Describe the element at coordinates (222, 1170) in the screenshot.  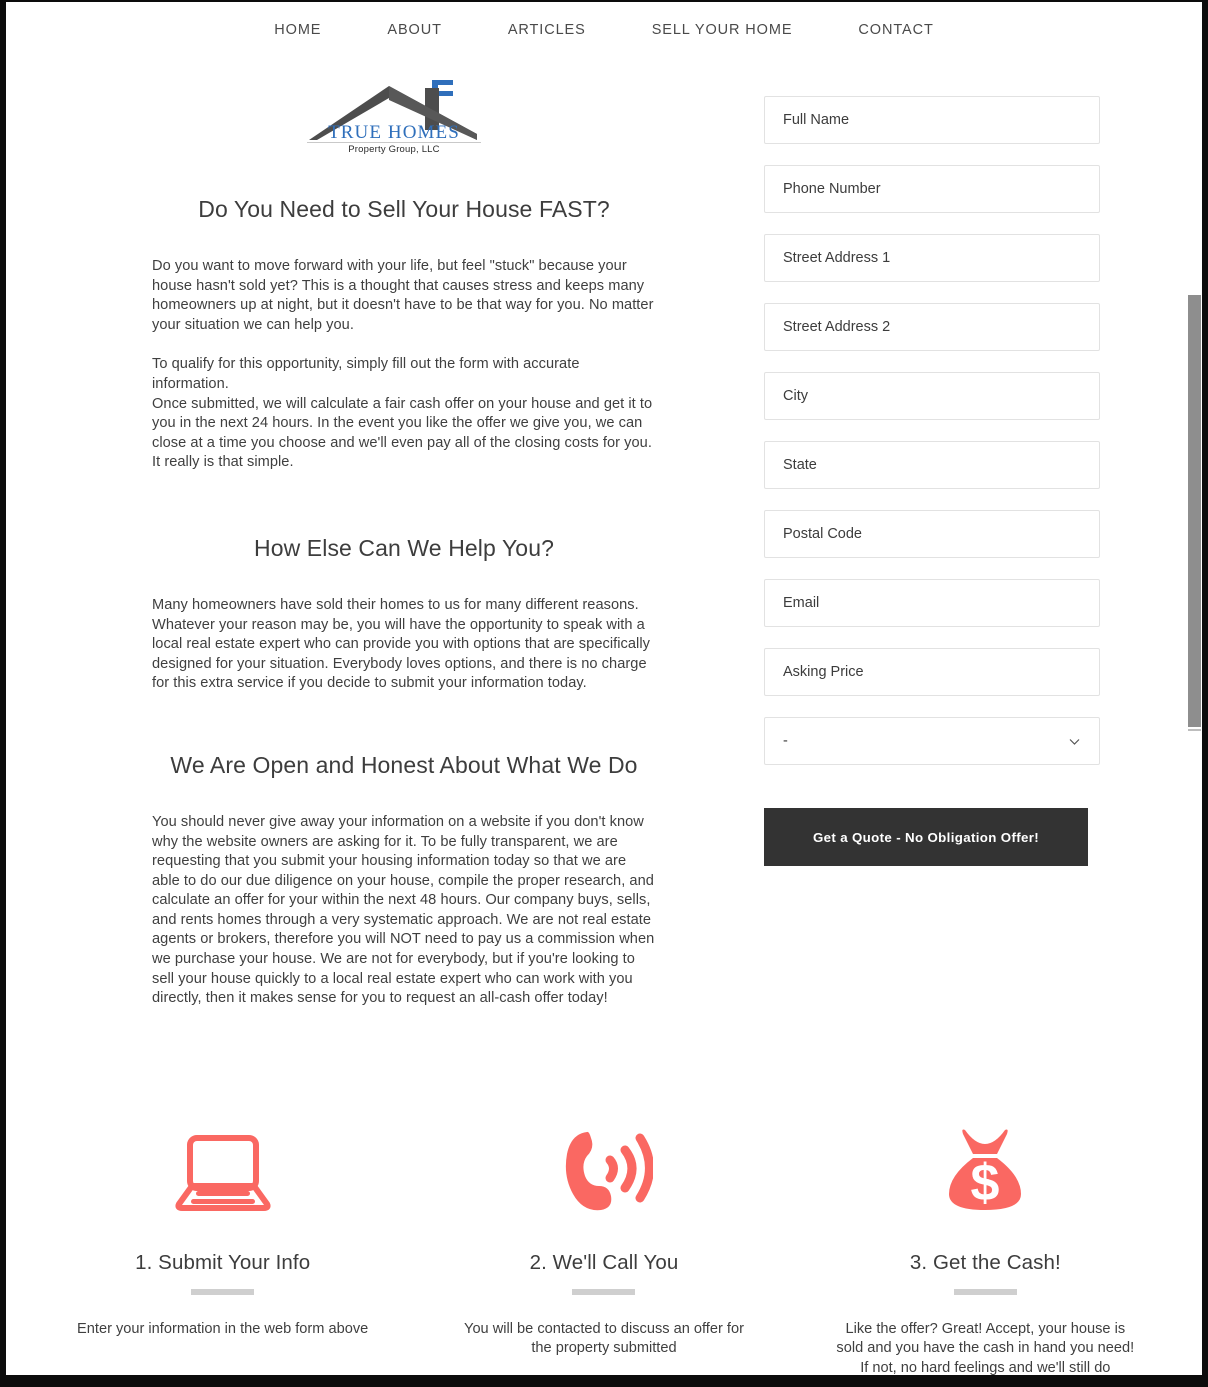
I see `laptop-icon` at that location.